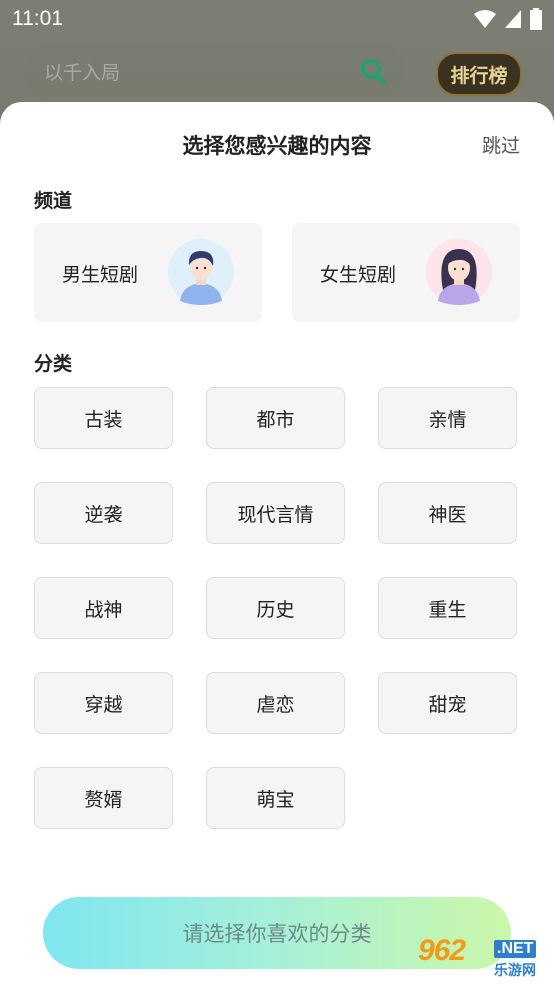 This screenshot has height=984, width=554. I want to click on status-icons, so click(508, 19).